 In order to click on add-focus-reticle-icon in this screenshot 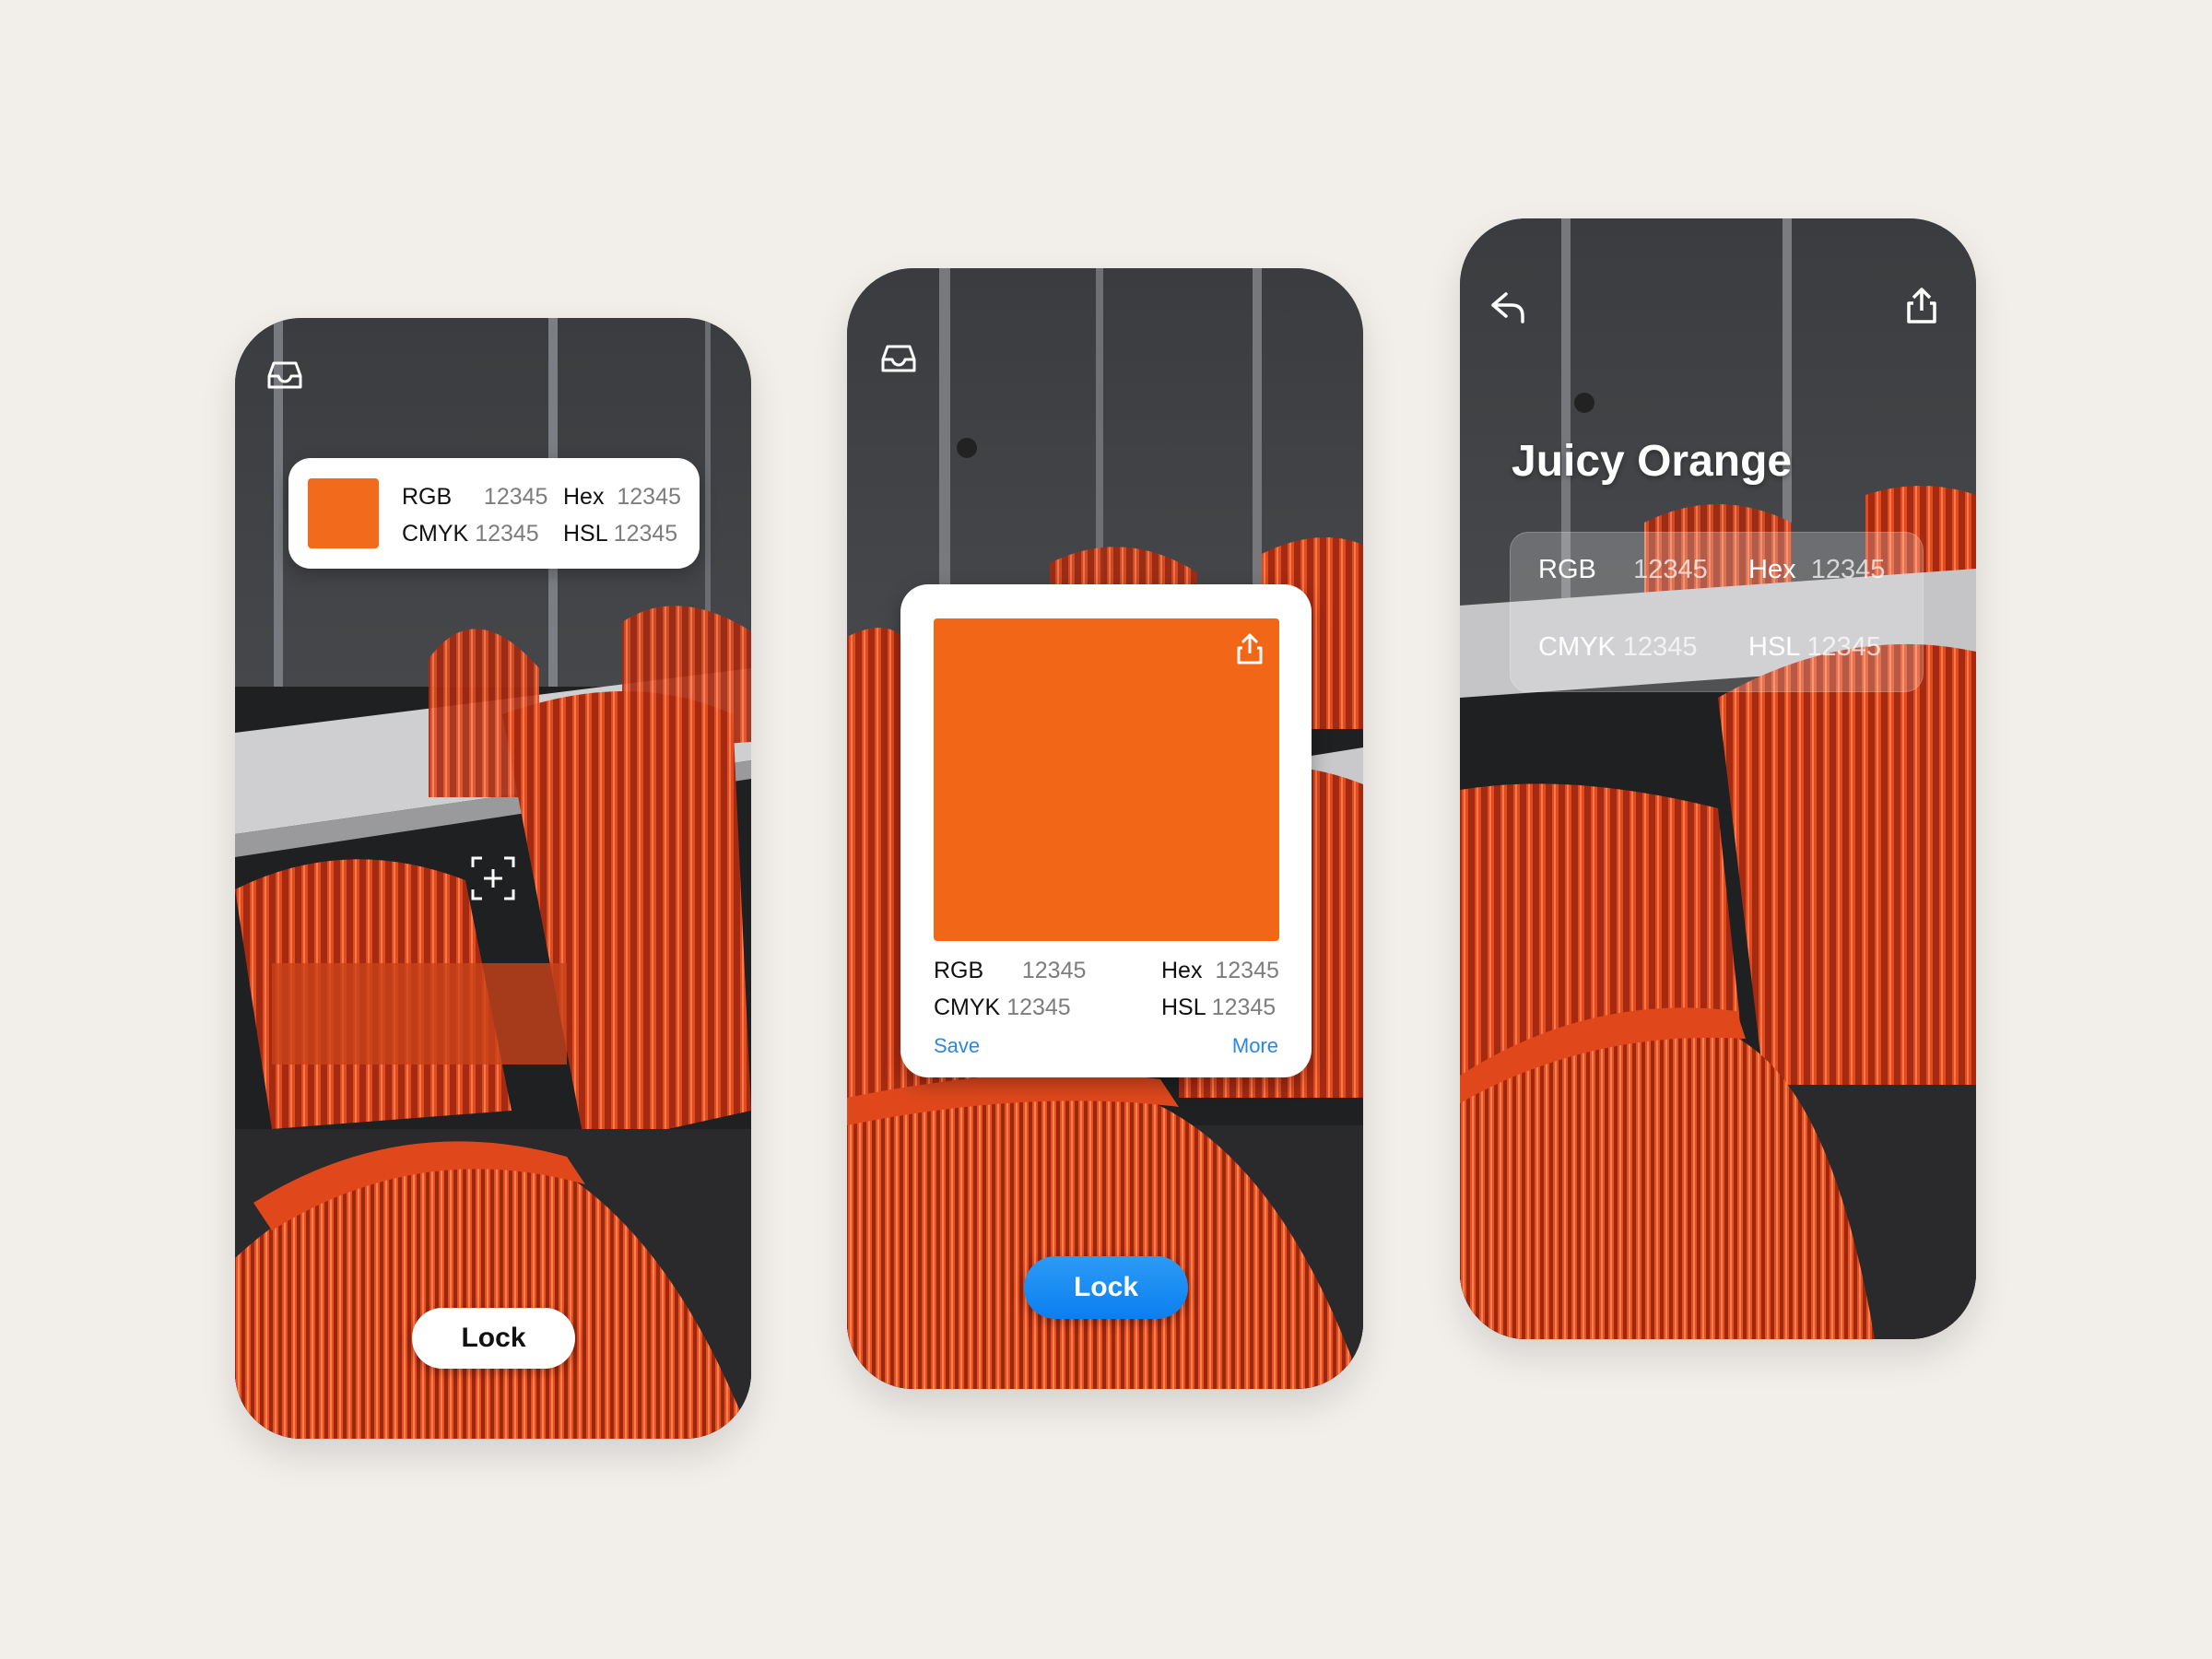, I will do `click(493, 878)`.